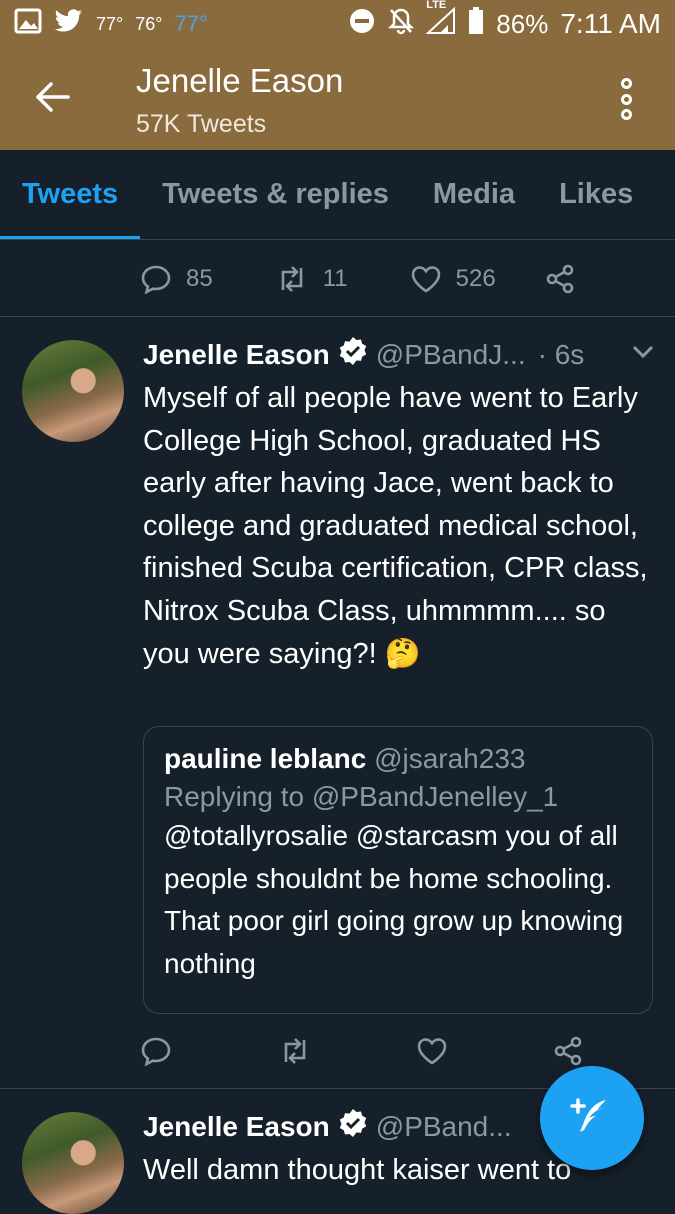 Image resolution: width=675 pixels, height=1214 pixels. What do you see at coordinates (70, 194) in the screenshot?
I see `tab-tweets: Tweets` at bounding box center [70, 194].